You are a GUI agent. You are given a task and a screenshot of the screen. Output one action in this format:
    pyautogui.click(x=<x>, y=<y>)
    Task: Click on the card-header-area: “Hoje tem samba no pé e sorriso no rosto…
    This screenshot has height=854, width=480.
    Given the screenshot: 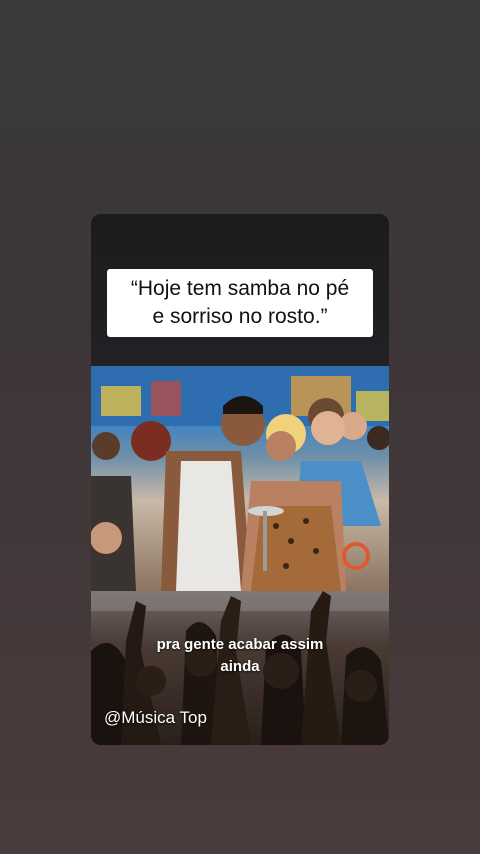 What is the action you would take?
    pyautogui.click(x=240, y=290)
    